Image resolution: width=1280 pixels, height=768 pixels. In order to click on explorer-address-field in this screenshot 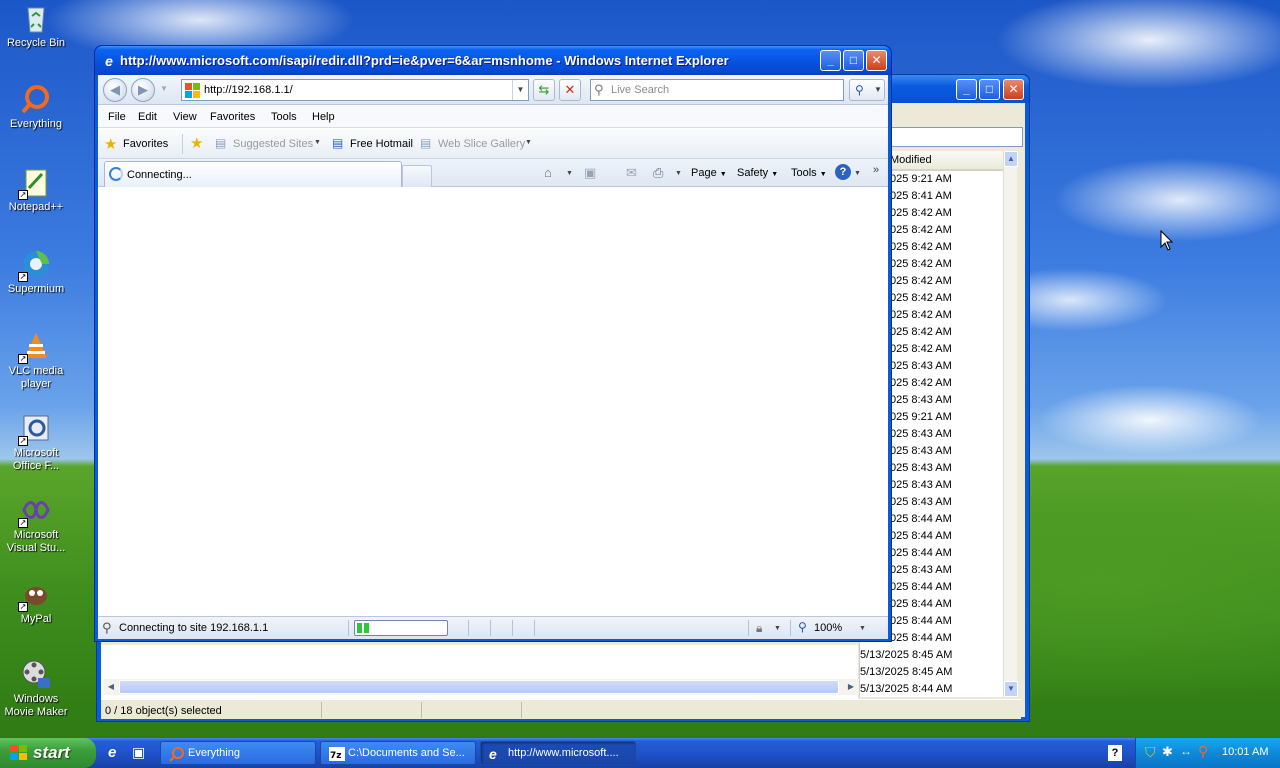, I will do `click(955, 137)`.